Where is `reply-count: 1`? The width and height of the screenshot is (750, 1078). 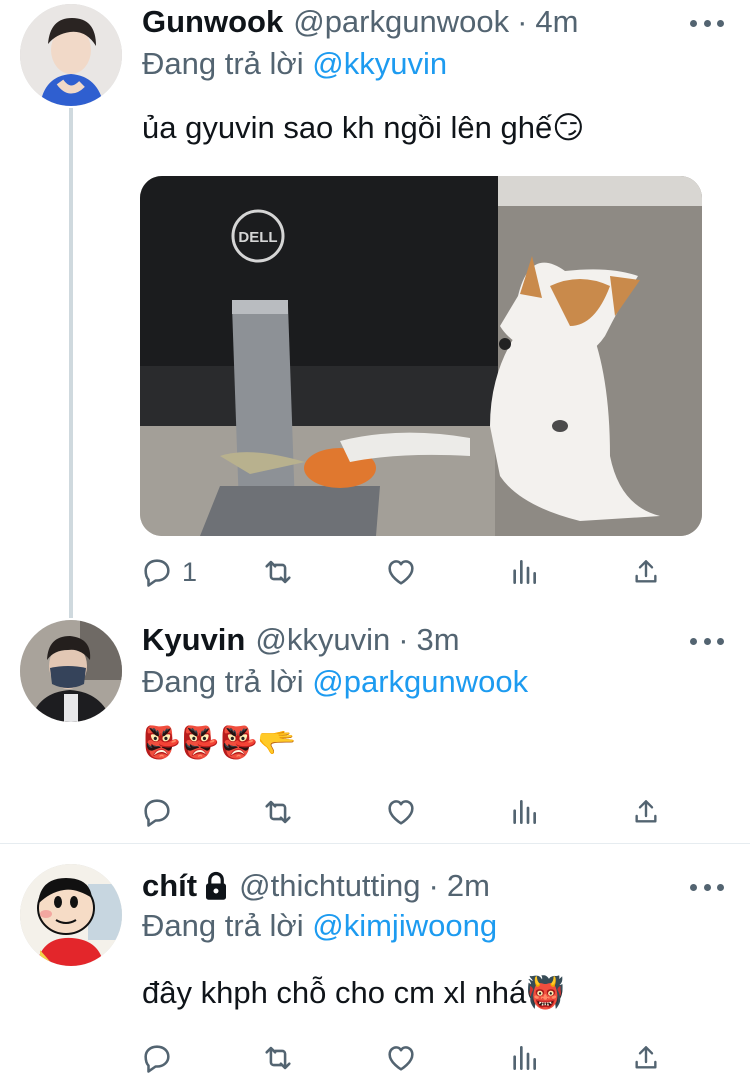
reply-count: 1 is located at coordinates (190, 571).